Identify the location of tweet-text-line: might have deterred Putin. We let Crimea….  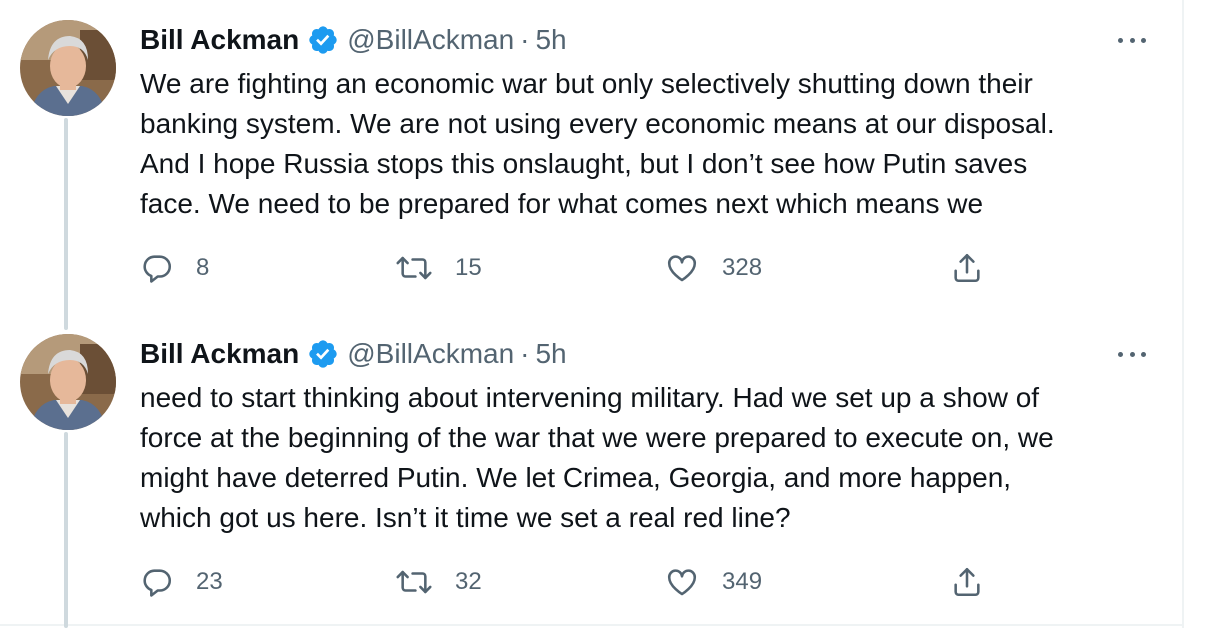
(576, 477).